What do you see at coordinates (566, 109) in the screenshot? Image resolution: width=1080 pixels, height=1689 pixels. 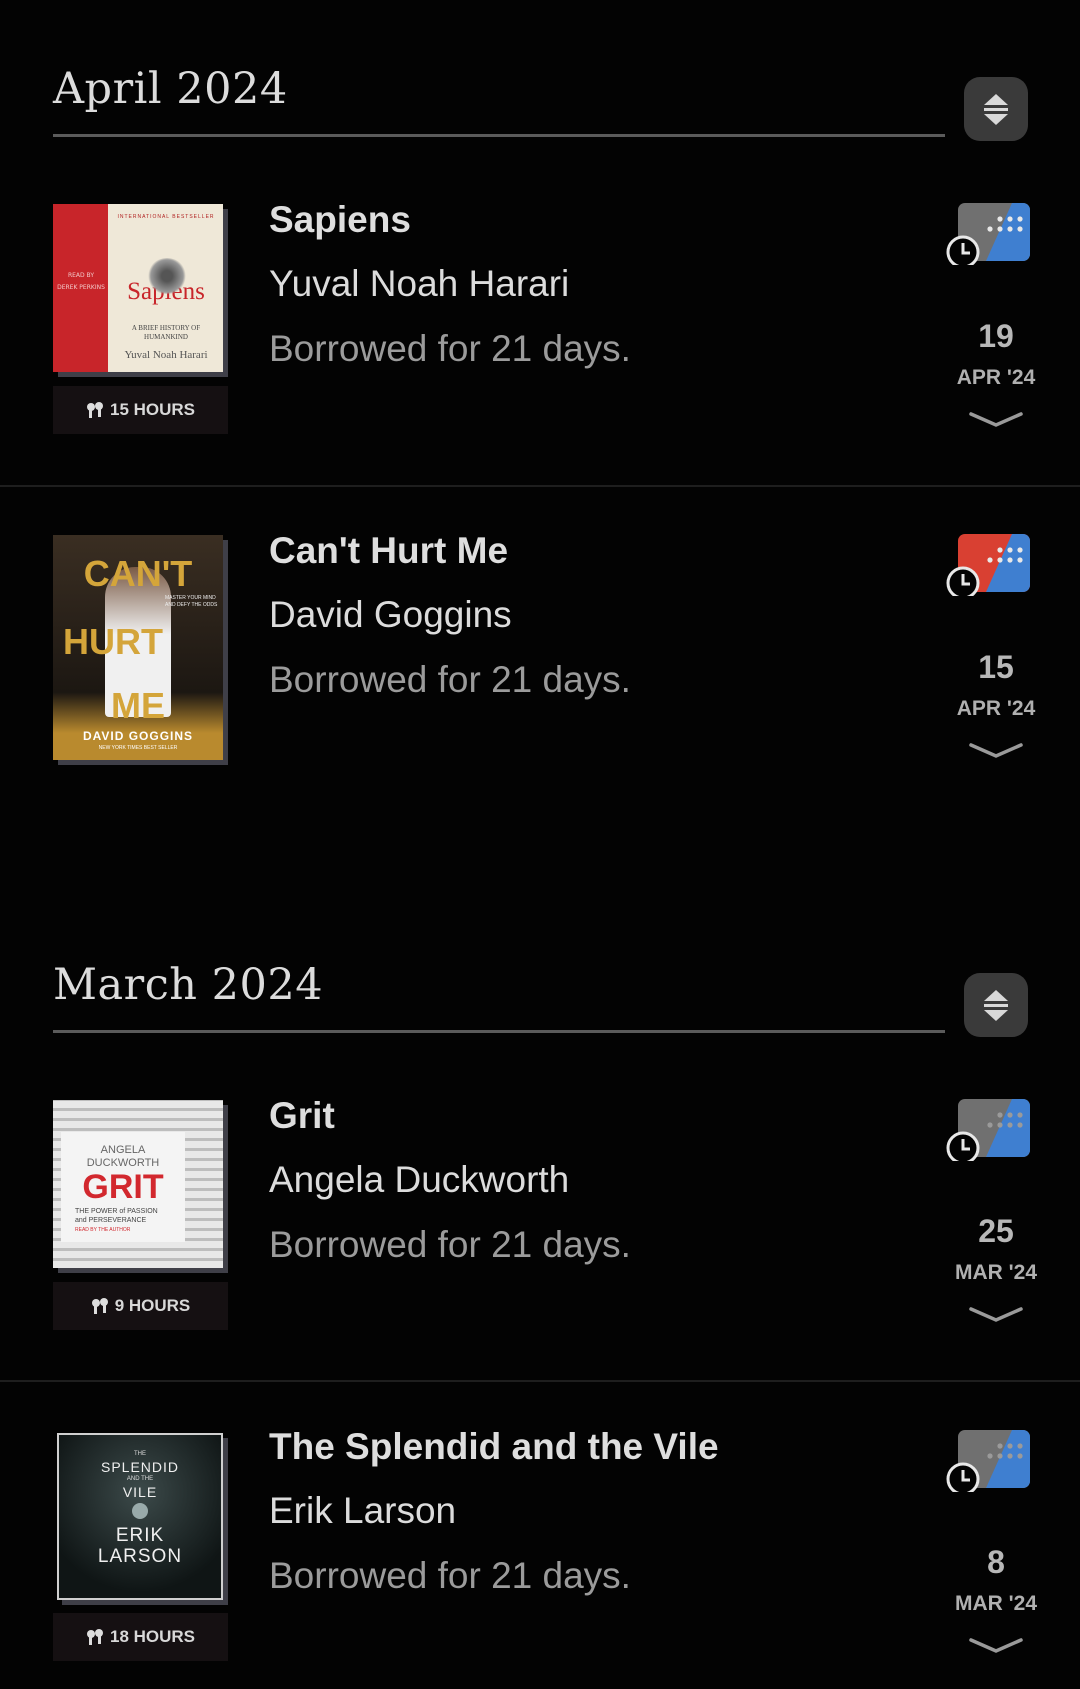 I see `section-header-april-2024: April 2024` at bounding box center [566, 109].